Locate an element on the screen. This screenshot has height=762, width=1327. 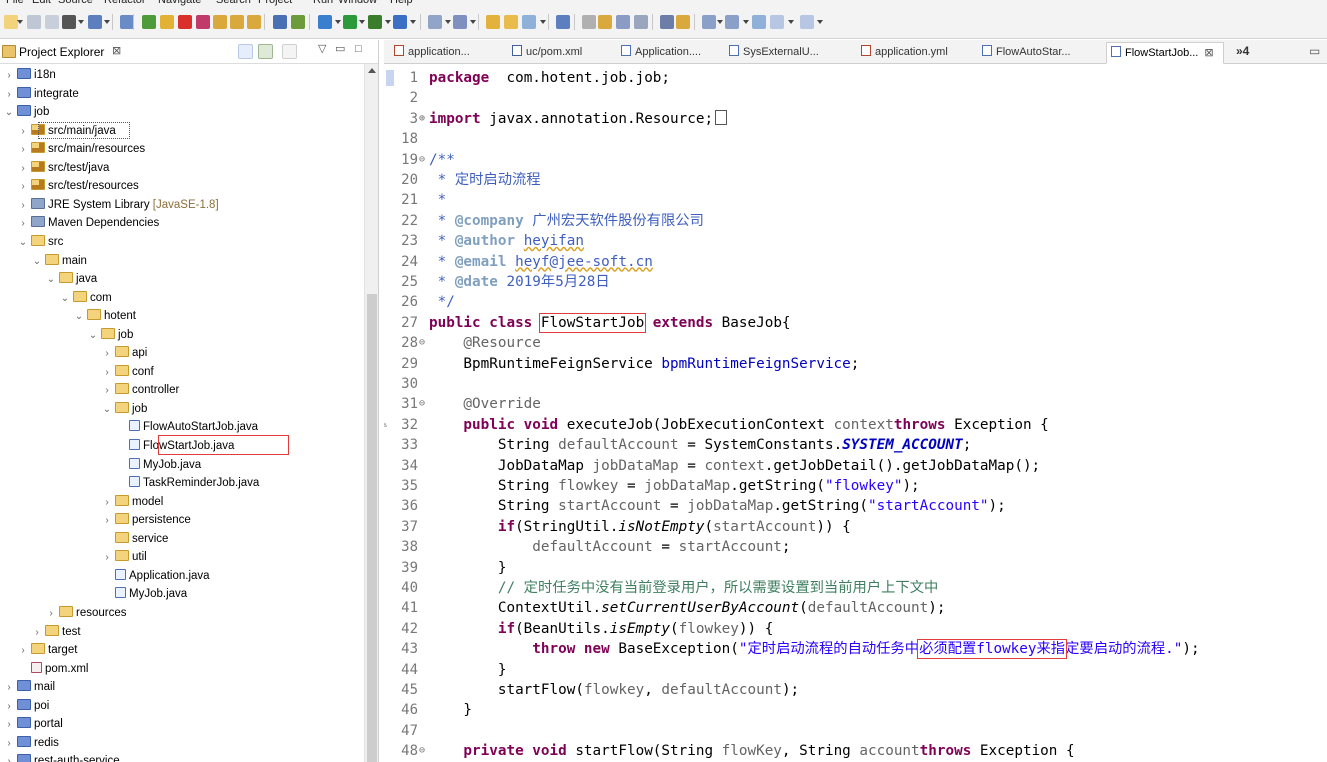
tree-item: › target is located at coordinates (47, 650).